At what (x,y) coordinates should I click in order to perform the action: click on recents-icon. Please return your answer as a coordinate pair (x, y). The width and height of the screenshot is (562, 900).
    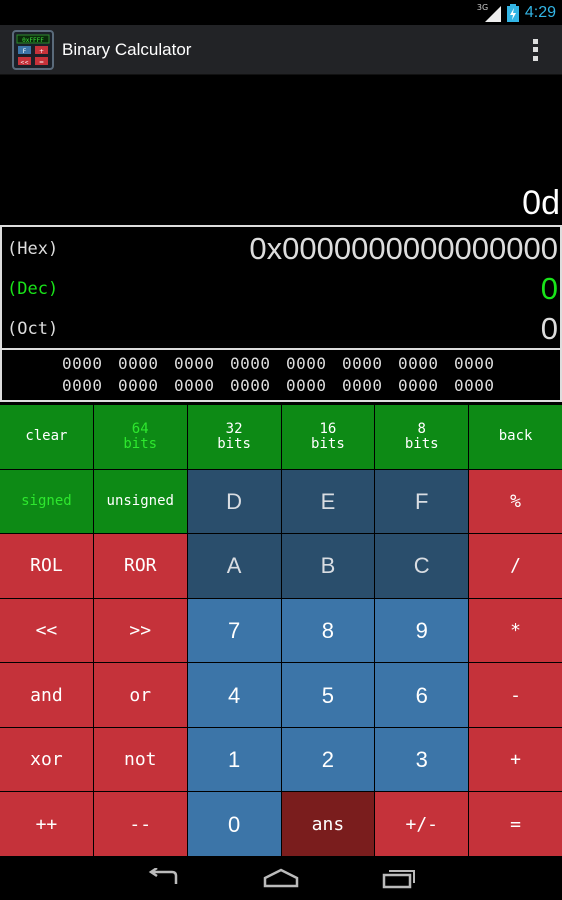
    Looking at the image, I should click on (399, 878).